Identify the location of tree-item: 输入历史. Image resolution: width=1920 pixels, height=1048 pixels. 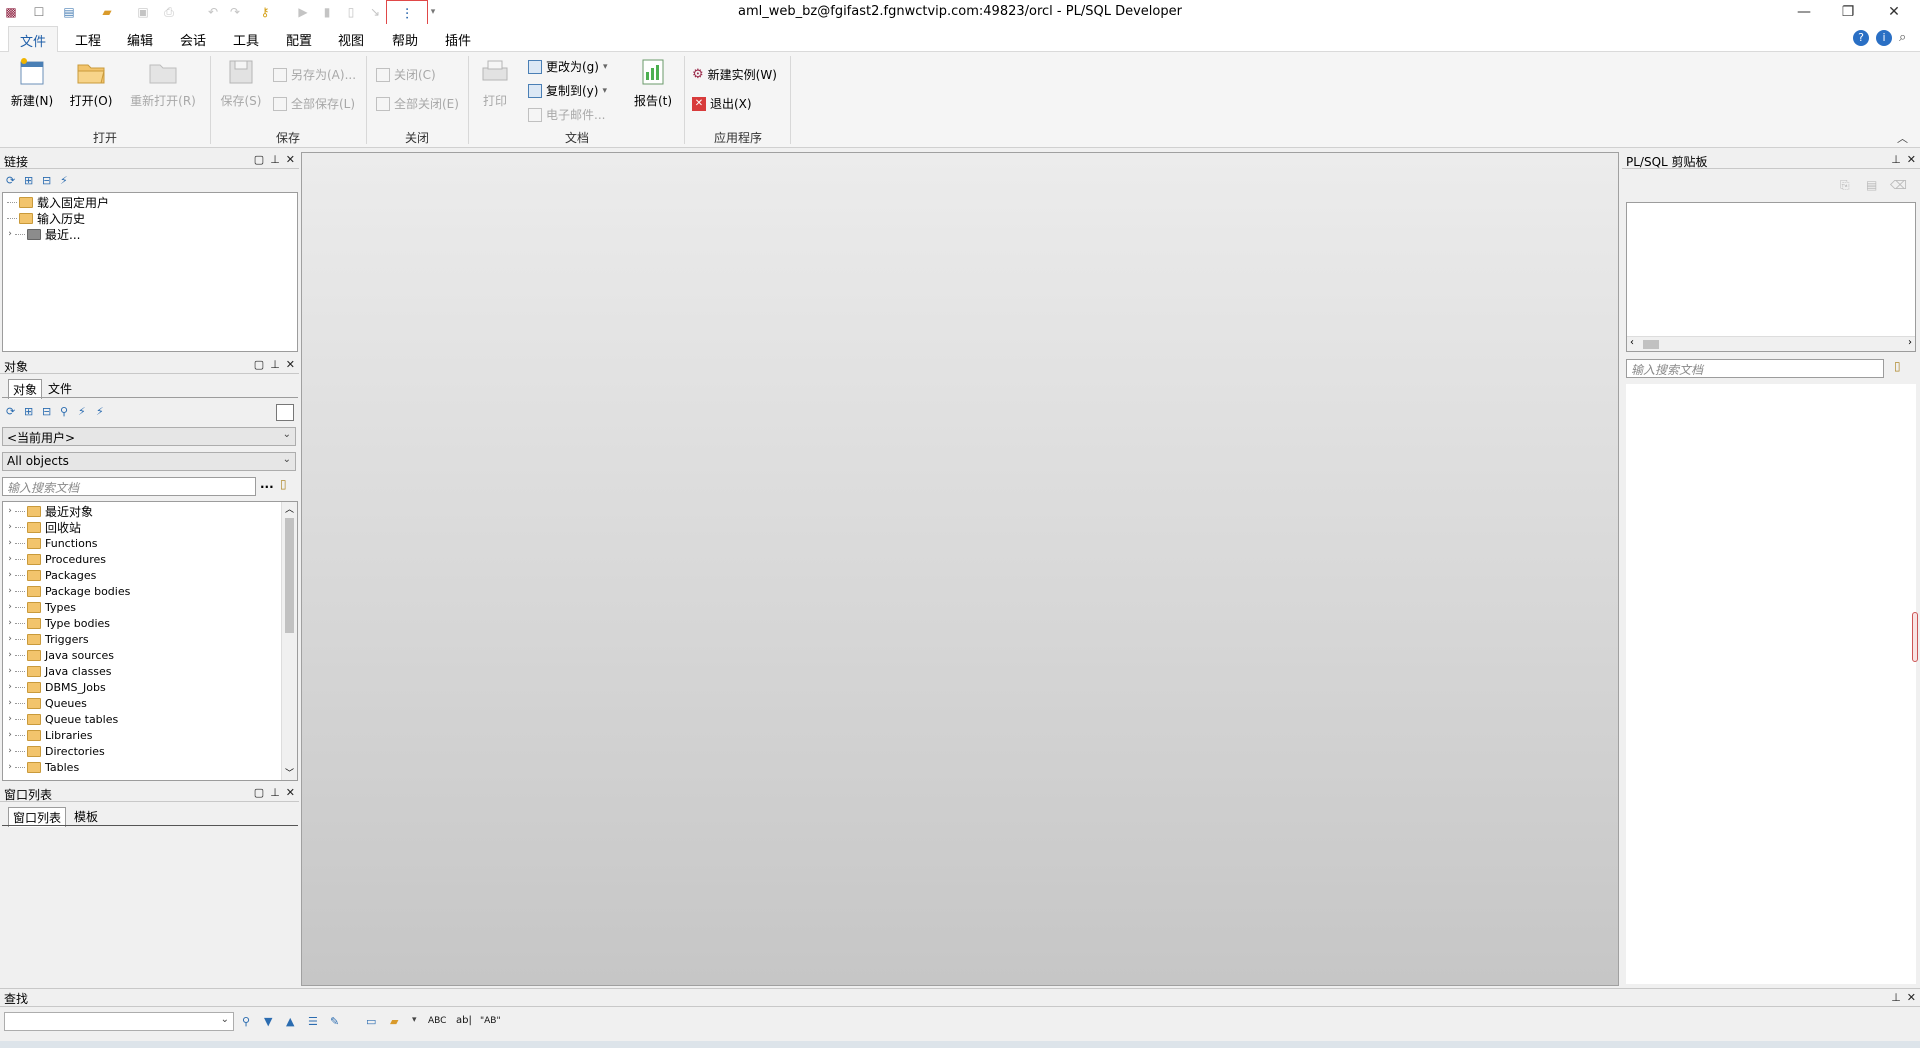
(46, 218).